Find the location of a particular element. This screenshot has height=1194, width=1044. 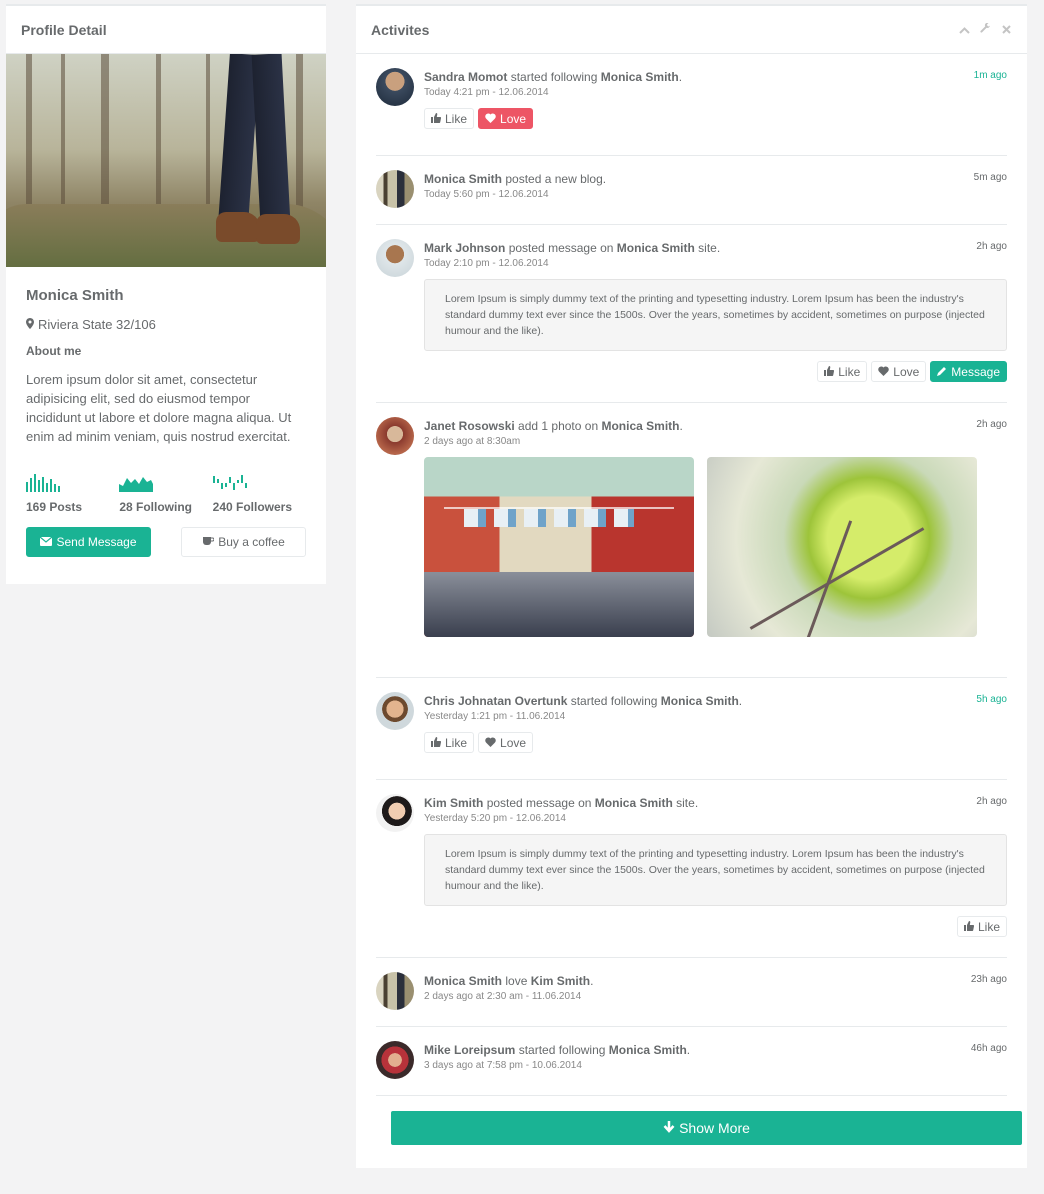

timestamp: 2 days ago at 2:30 am - 11.06.2014 is located at coordinates (503, 996).